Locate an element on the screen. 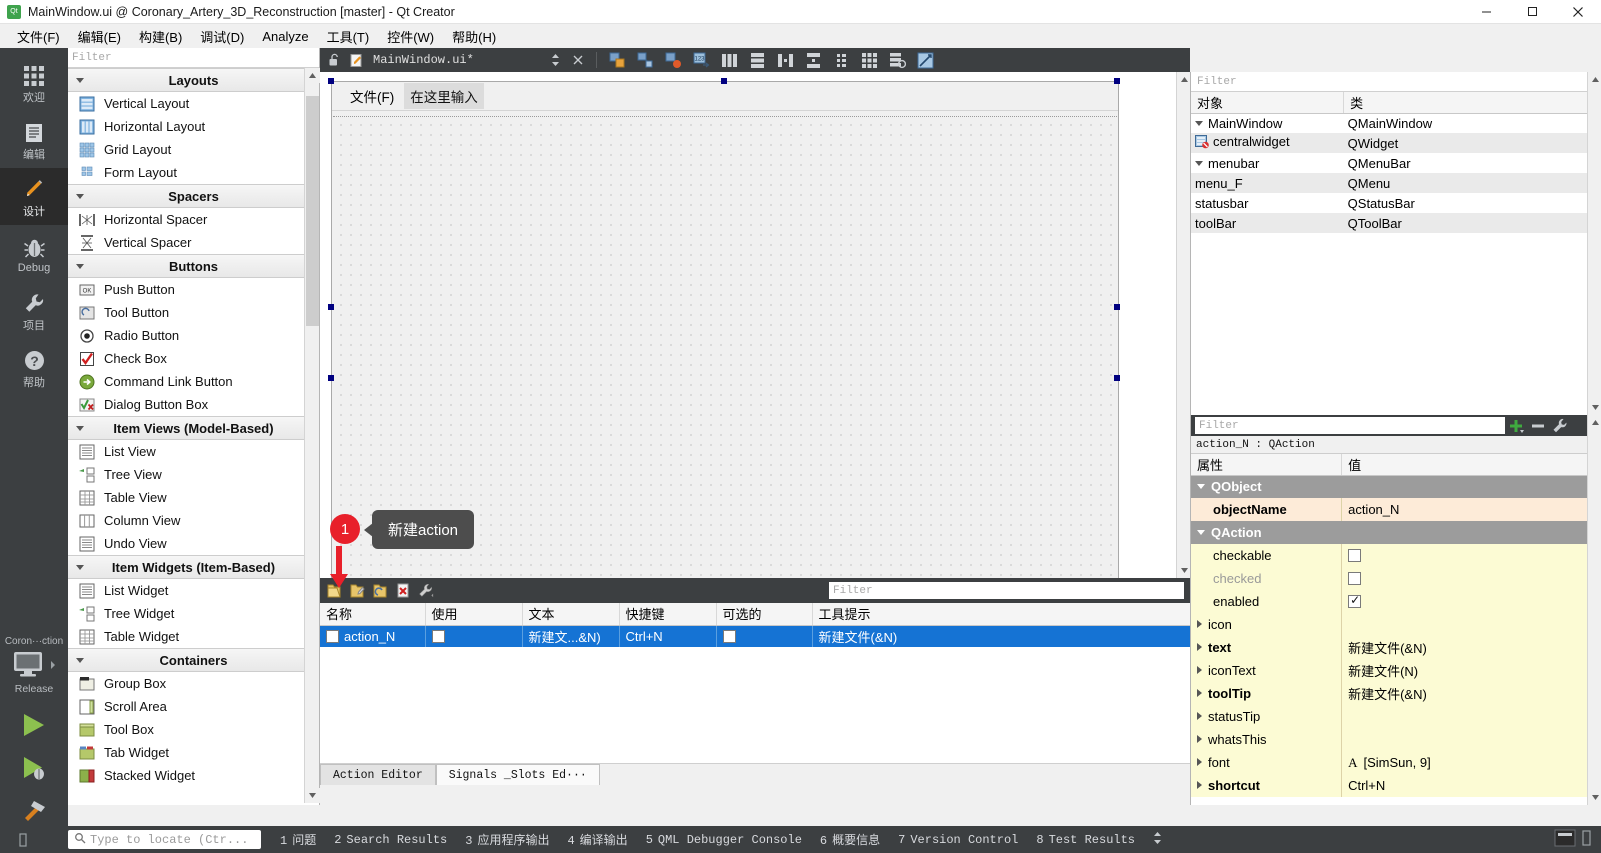  table-row: action_N 新建文...&N) Ctrl+N 新建文件(&N) is located at coordinates (755, 636).